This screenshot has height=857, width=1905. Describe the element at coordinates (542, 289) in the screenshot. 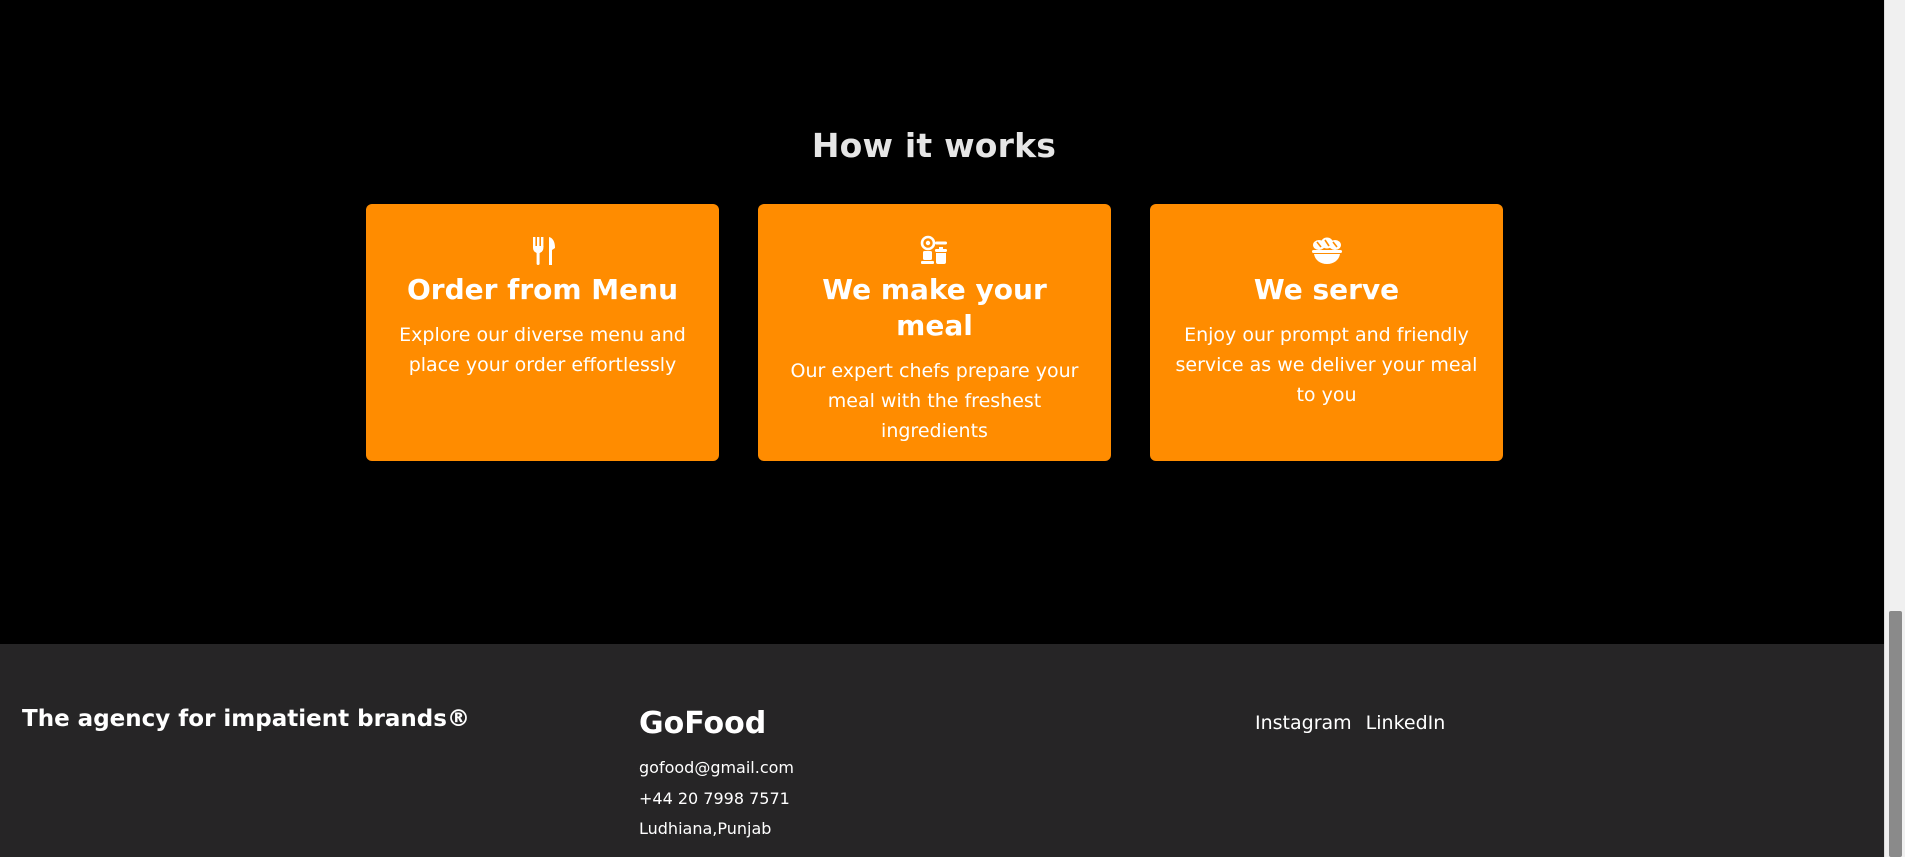

I see `card-title: Order from Menu` at that location.